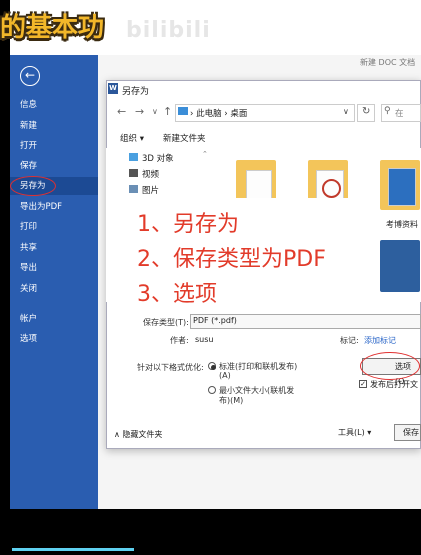  I want to click on save-type-value: PDF (*.pdf), so click(215, 320).